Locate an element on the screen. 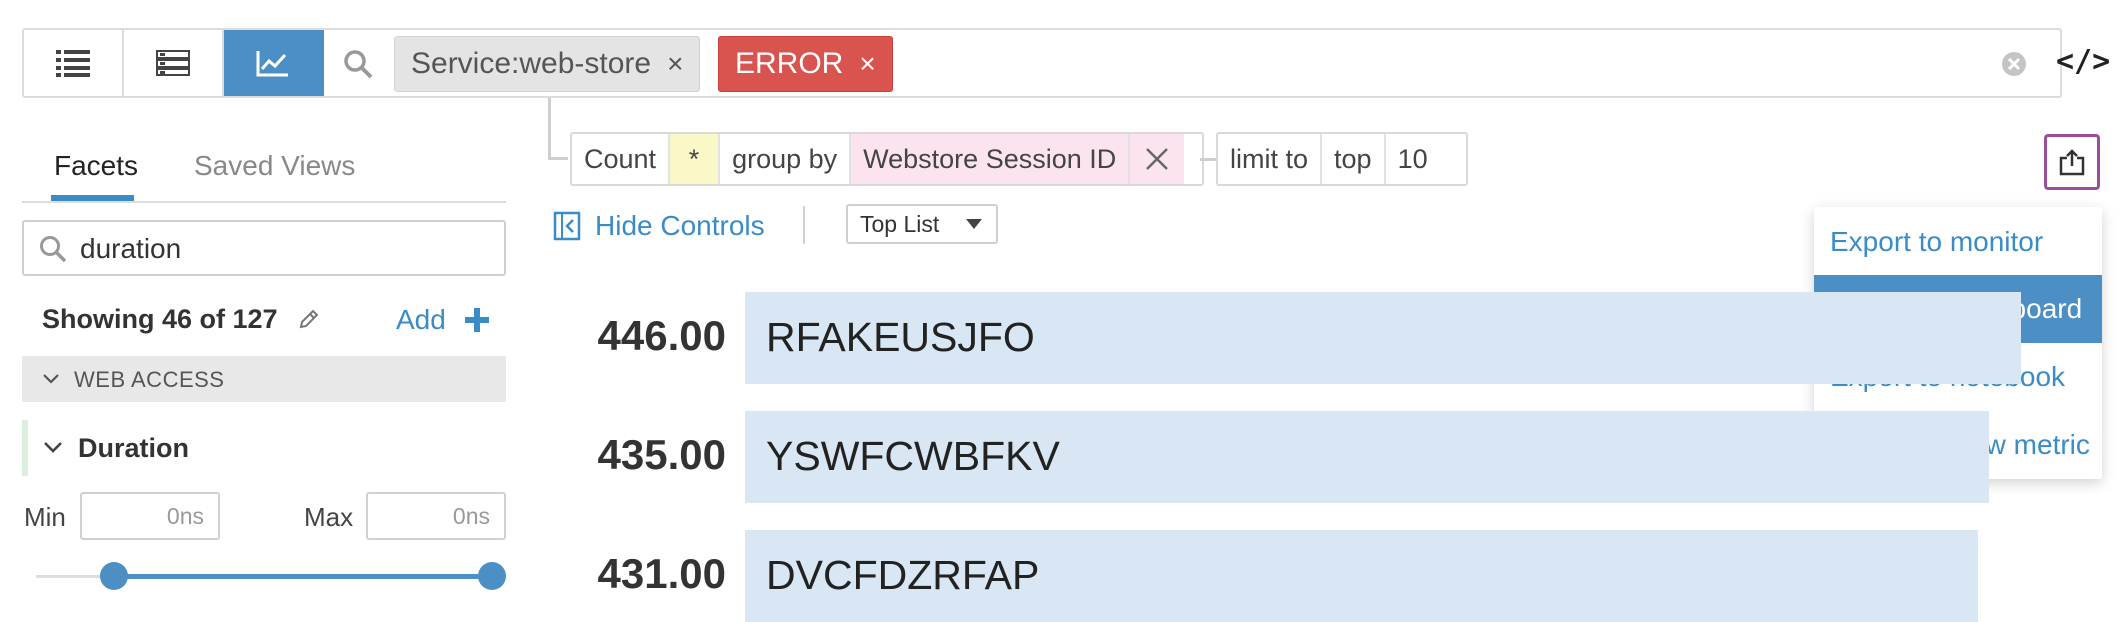 The width and height of the screenshot is (2122, 622). limit-mode-select: top is located at coordinates (1354, 159).